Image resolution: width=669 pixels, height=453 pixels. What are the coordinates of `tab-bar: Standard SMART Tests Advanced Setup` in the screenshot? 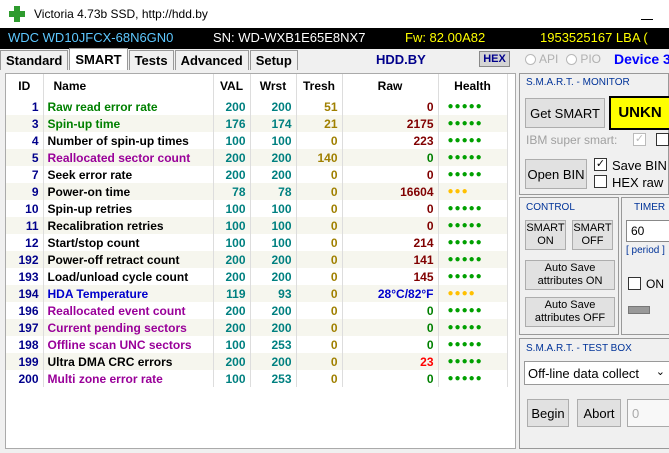 It's located at (149, 59).